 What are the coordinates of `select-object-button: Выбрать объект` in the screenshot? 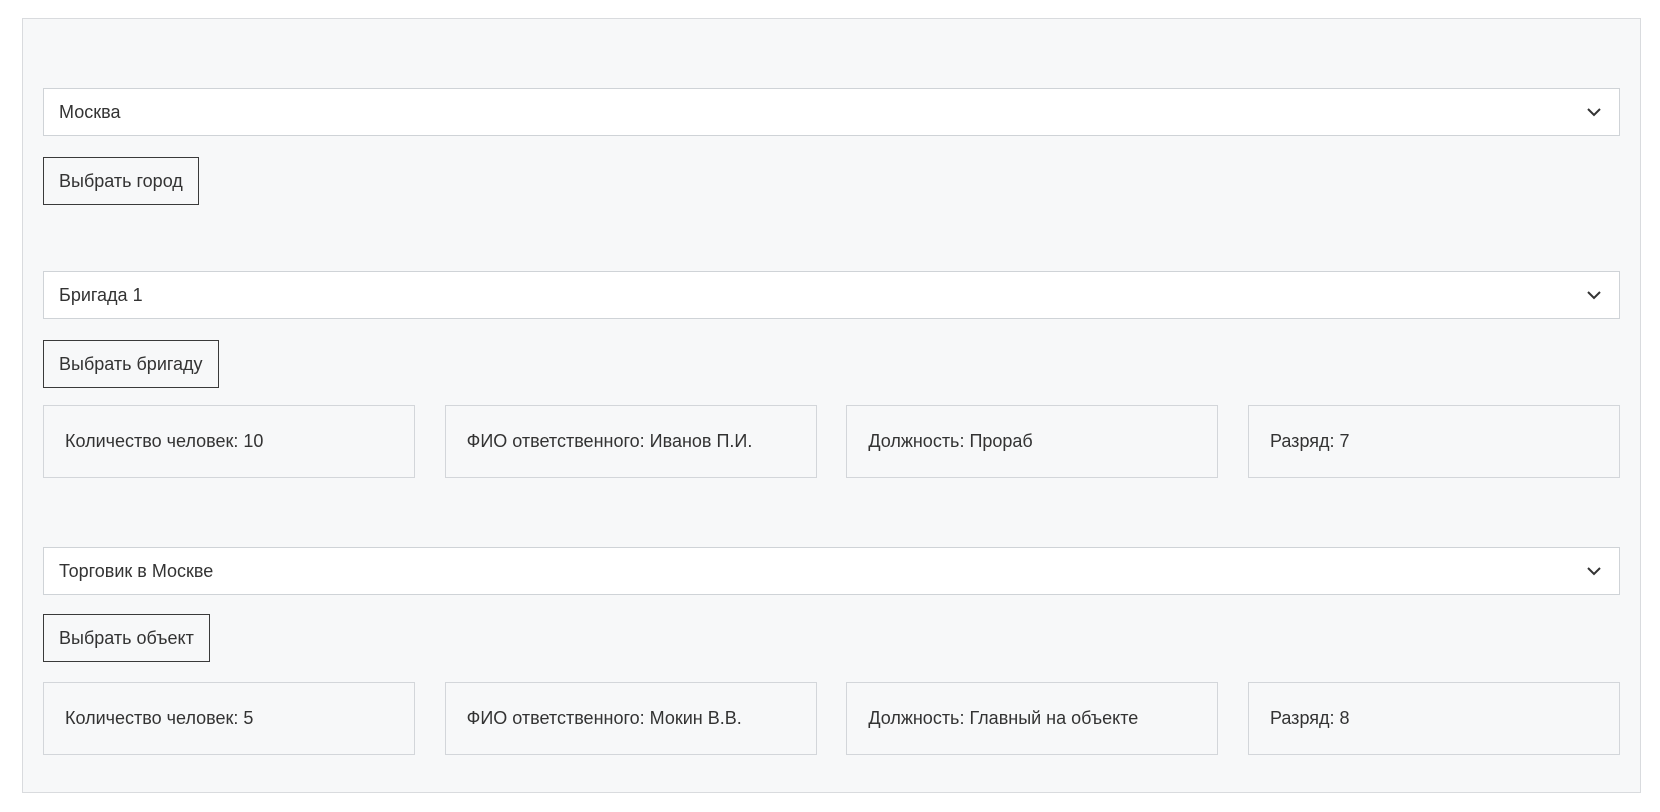 It's located at (126, 638).